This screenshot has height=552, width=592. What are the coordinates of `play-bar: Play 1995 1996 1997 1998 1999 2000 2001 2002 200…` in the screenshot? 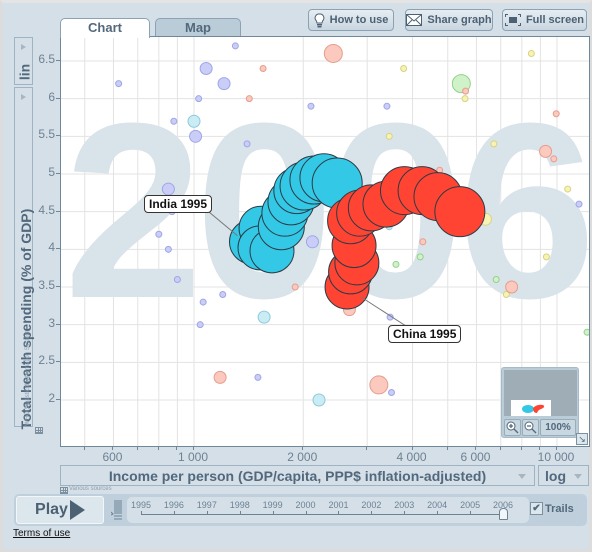 It's located at (300, 510).